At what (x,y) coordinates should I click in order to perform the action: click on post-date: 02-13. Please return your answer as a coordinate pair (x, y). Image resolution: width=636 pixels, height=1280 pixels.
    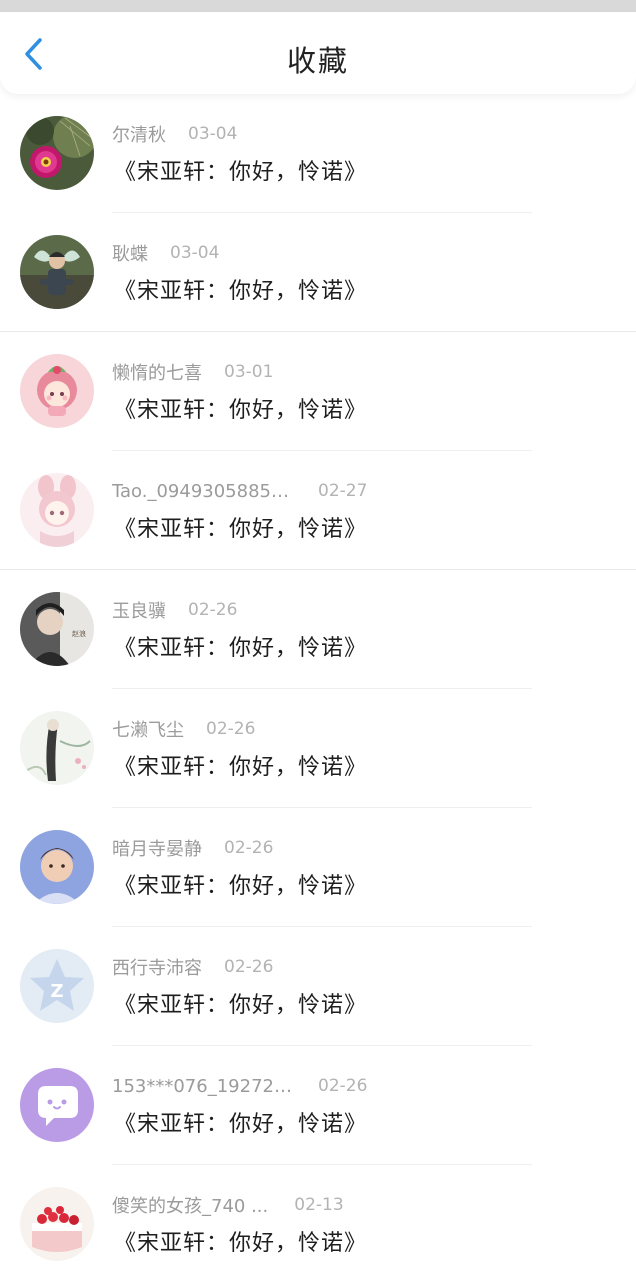
    Looking at the image, I should click on (319, 1205).